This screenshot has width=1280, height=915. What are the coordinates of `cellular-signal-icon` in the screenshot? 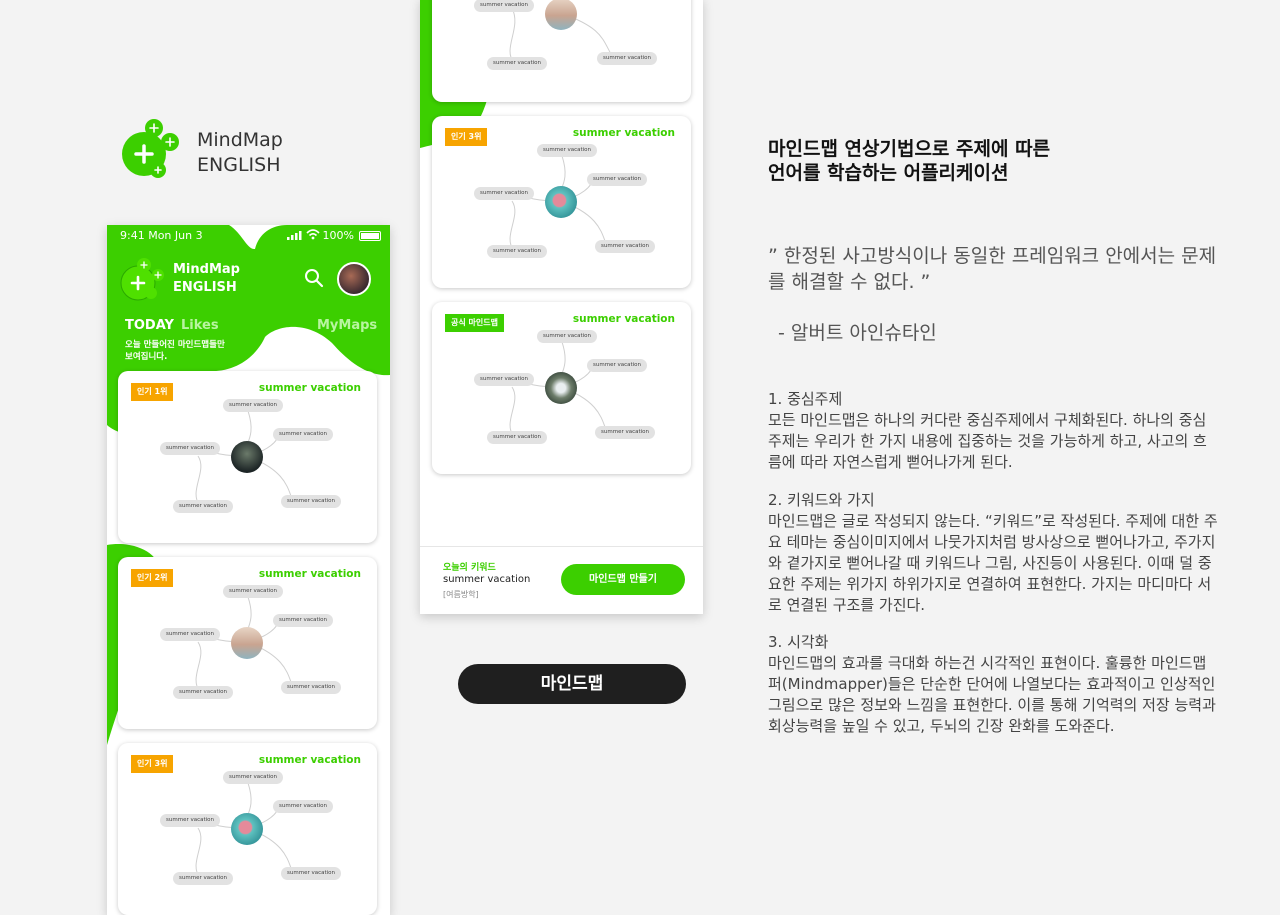 It's located at (294, 235).